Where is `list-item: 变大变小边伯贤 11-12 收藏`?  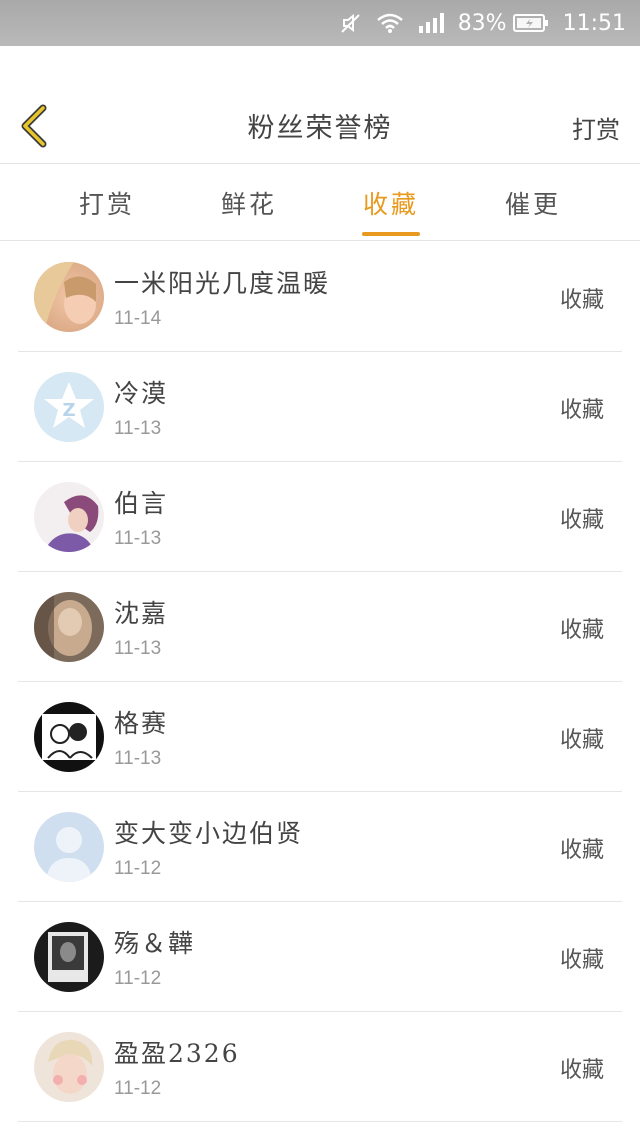
list-item: 变大变小边伯贤 11-12 收藏 is located at coordinates (320, 847).